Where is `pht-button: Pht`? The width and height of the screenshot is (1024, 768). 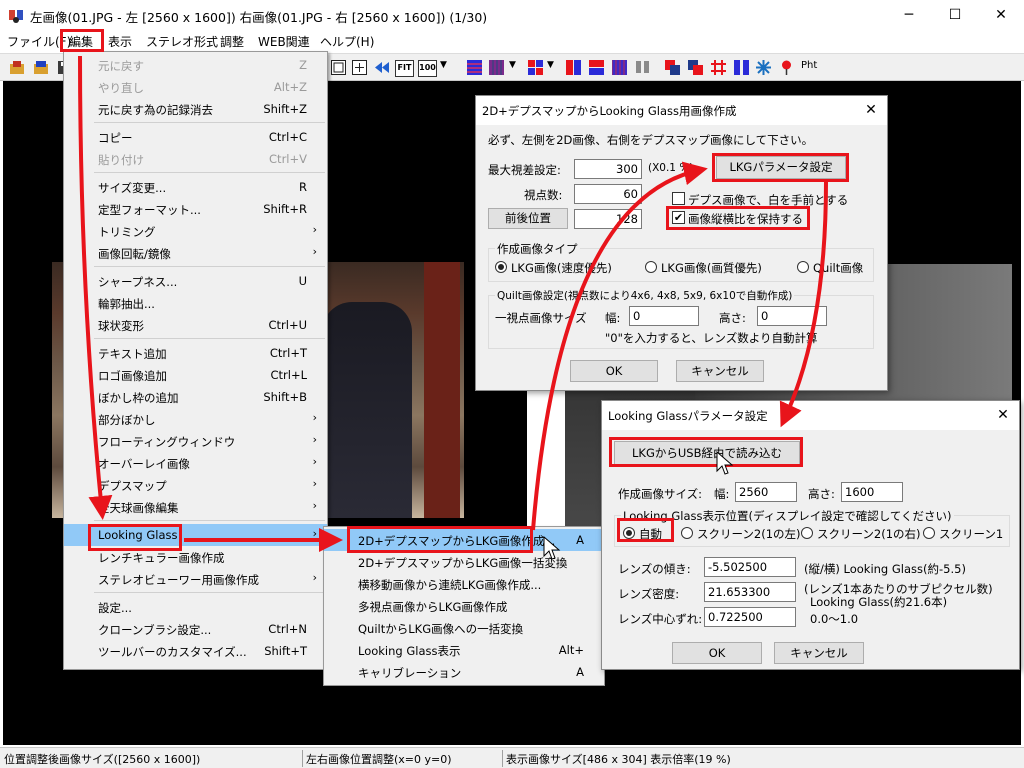 pht-button: Pht is located at coordinates (811, 68).